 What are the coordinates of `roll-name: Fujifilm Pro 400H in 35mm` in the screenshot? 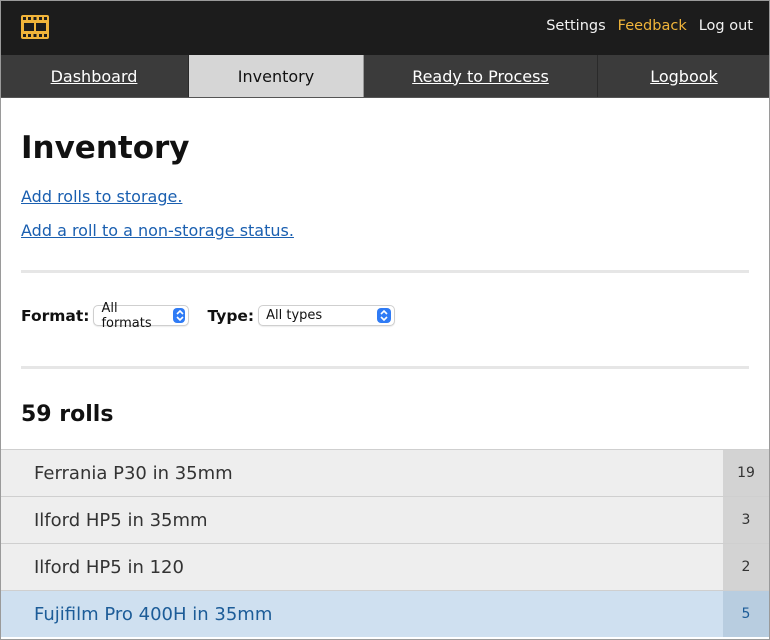 It's located at (153, 614).